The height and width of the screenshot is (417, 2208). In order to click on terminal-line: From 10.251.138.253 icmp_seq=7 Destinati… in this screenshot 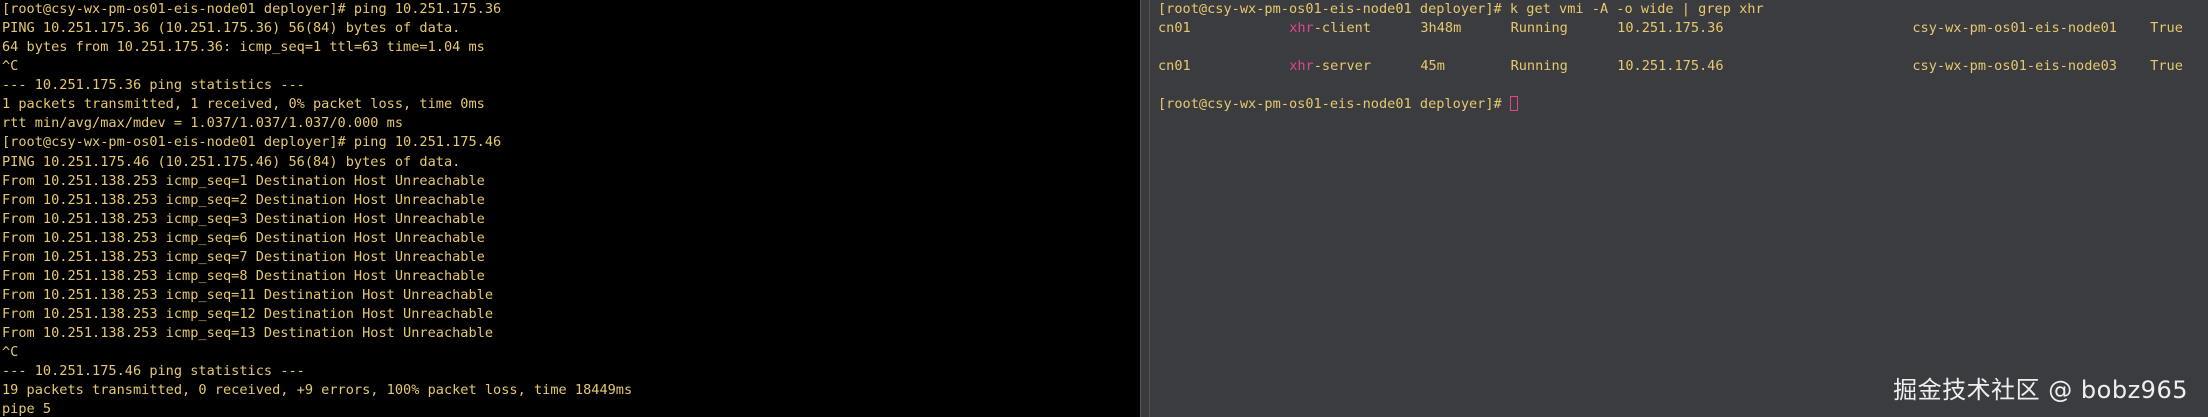, I will do `click(243, 256)`.